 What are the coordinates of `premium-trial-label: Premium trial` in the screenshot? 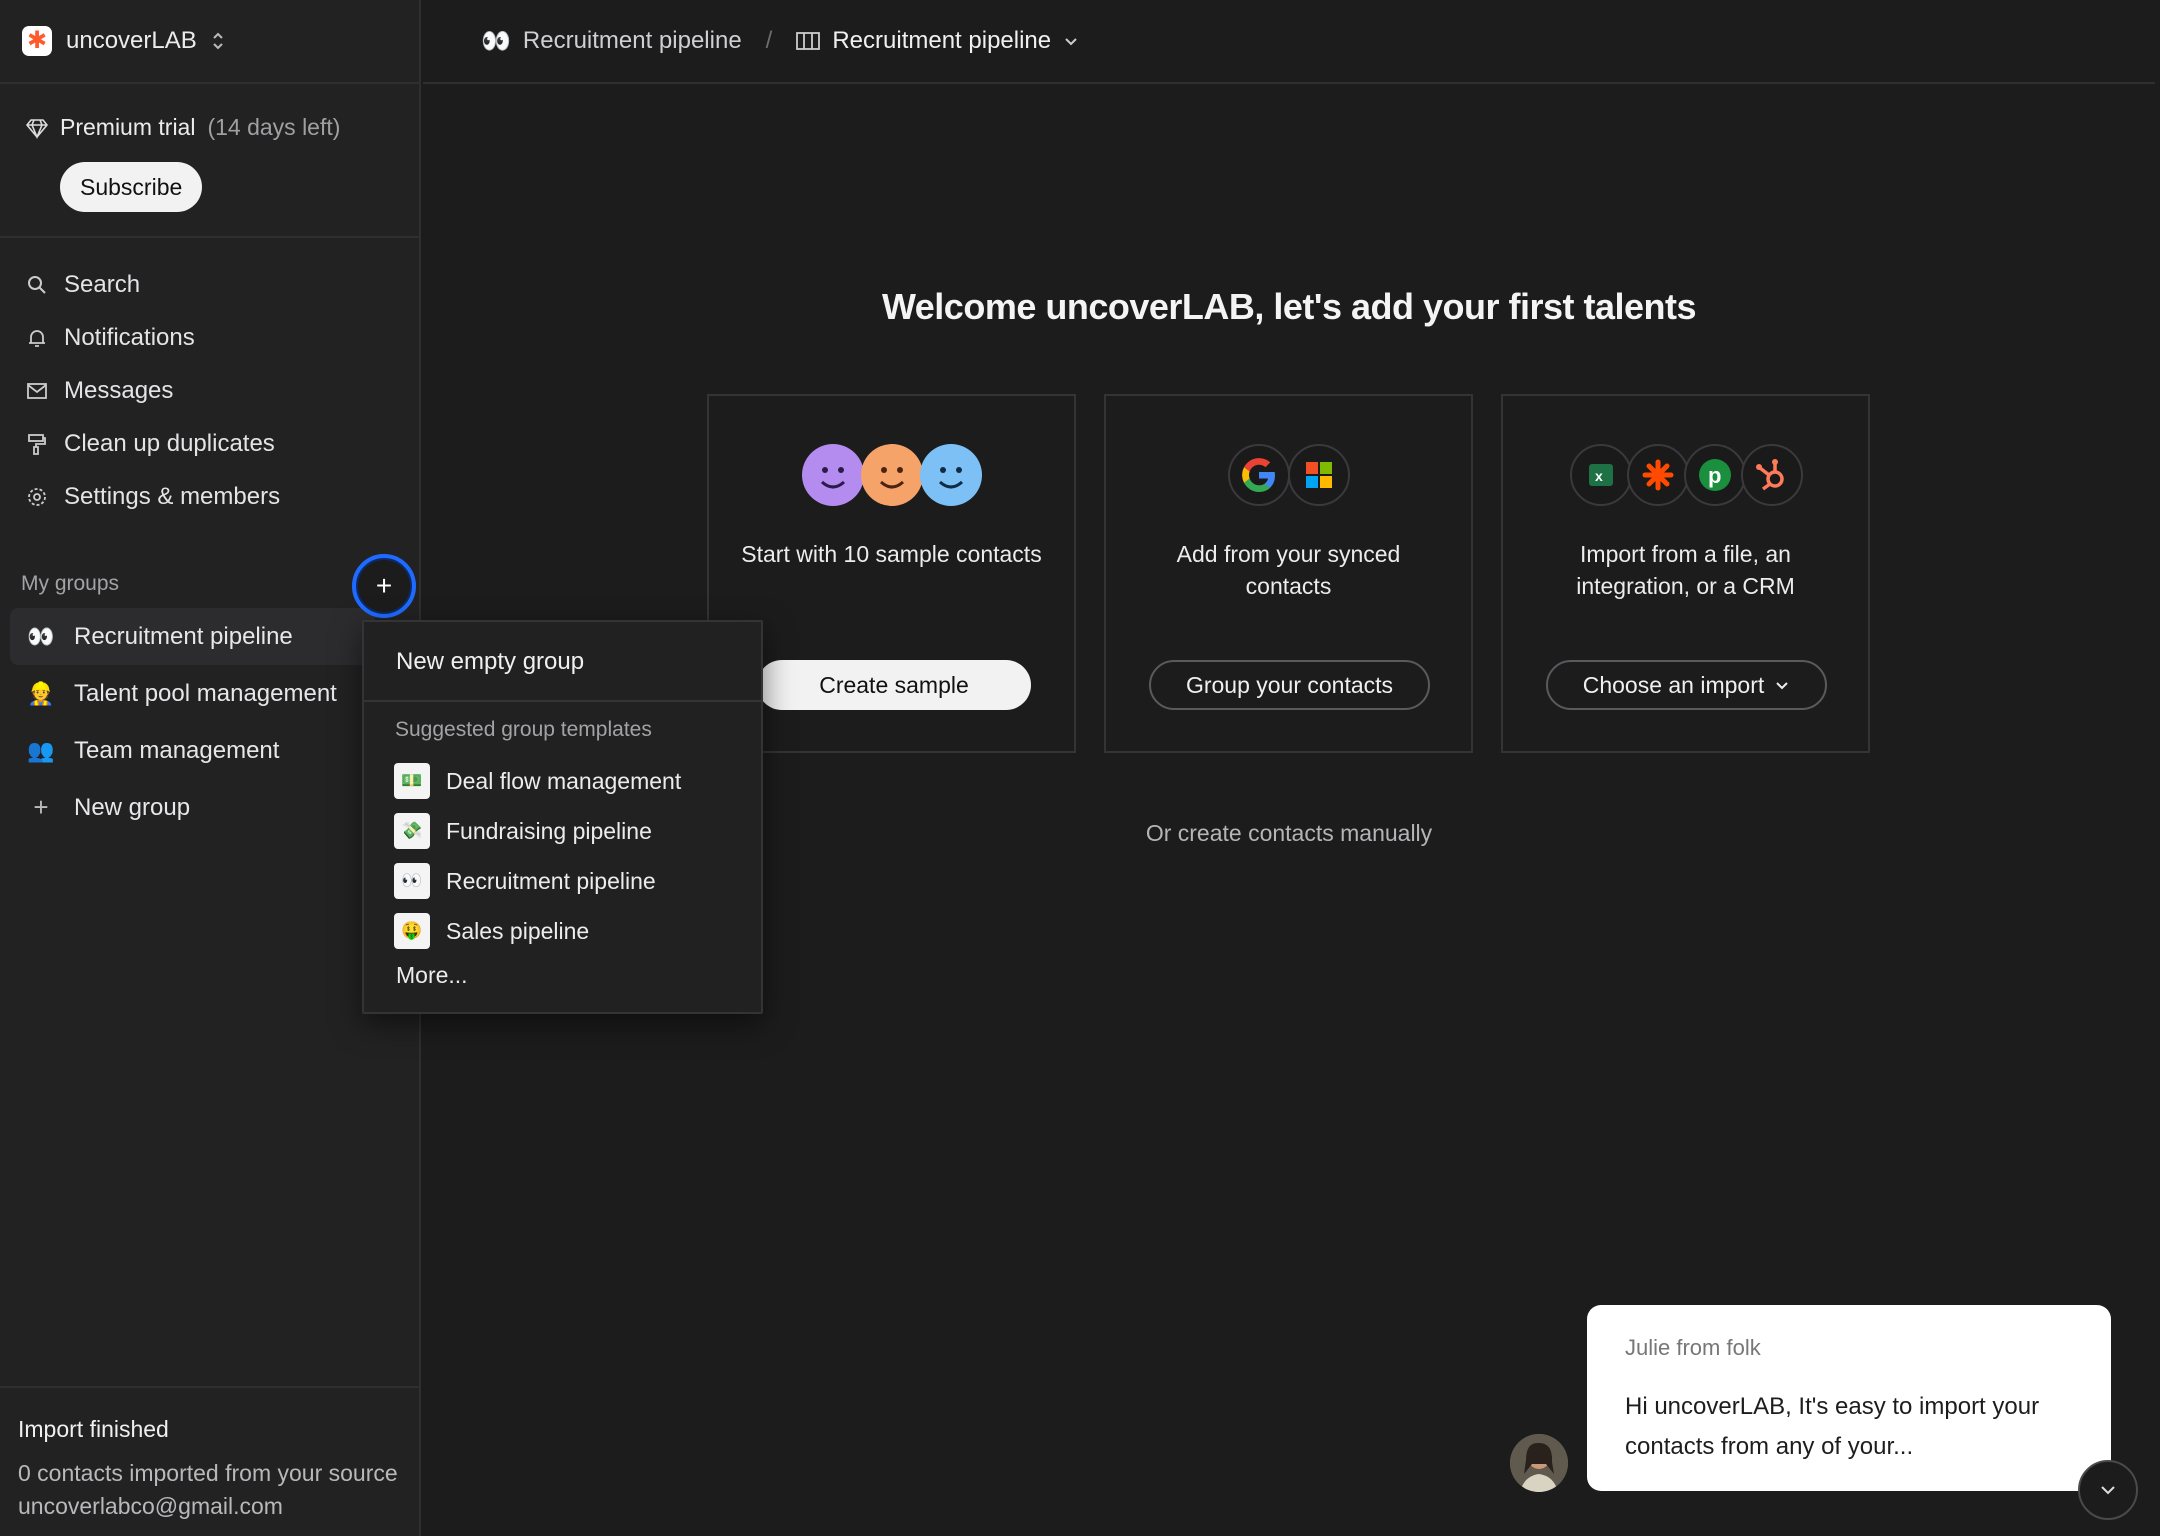 It's located at (128, 127).